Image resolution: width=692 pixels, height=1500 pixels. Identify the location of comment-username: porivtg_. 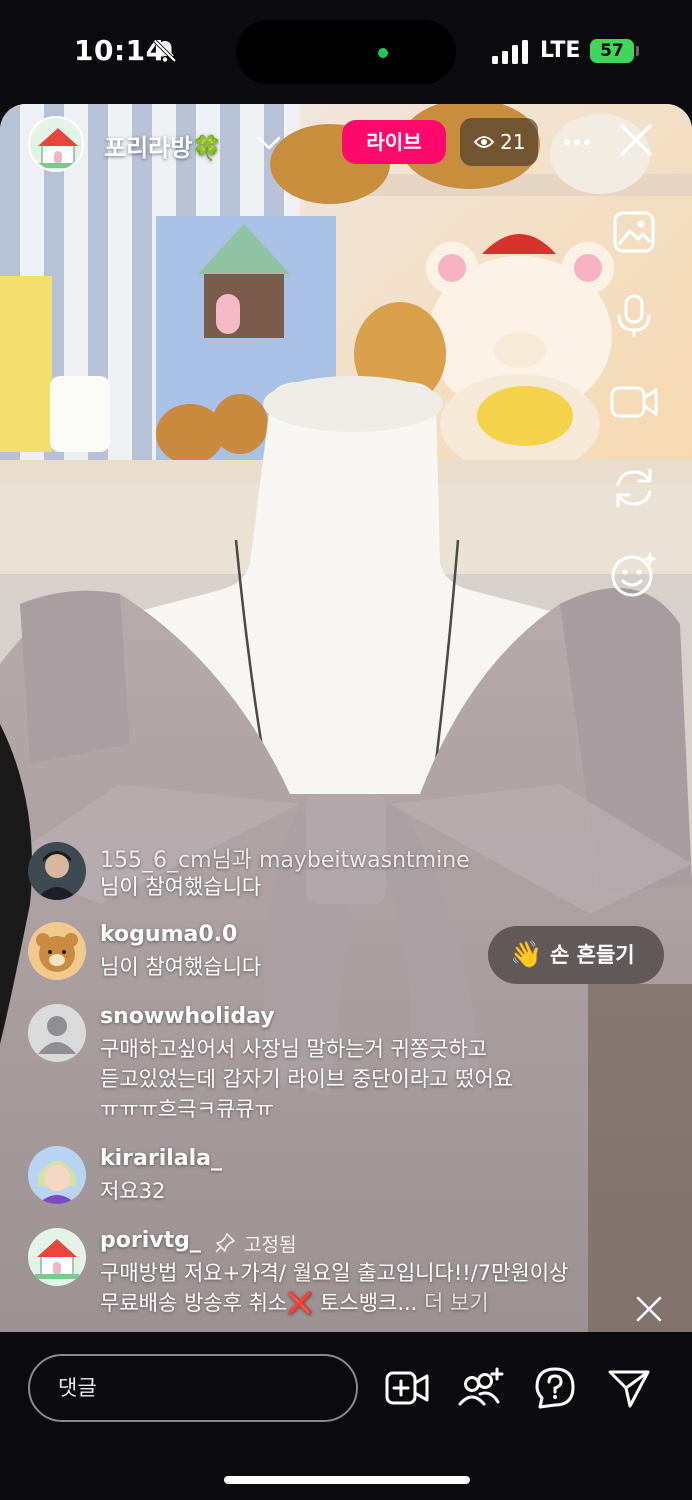
(150, 1240).